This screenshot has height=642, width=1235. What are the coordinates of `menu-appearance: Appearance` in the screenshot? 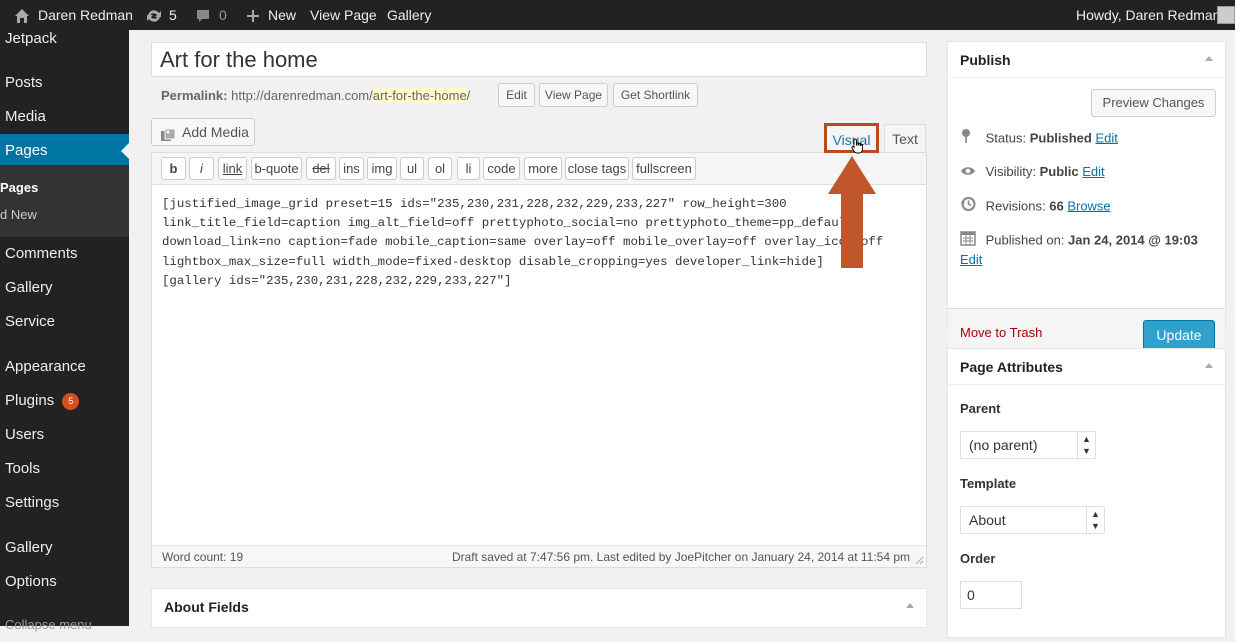 It's located at (64, 367).